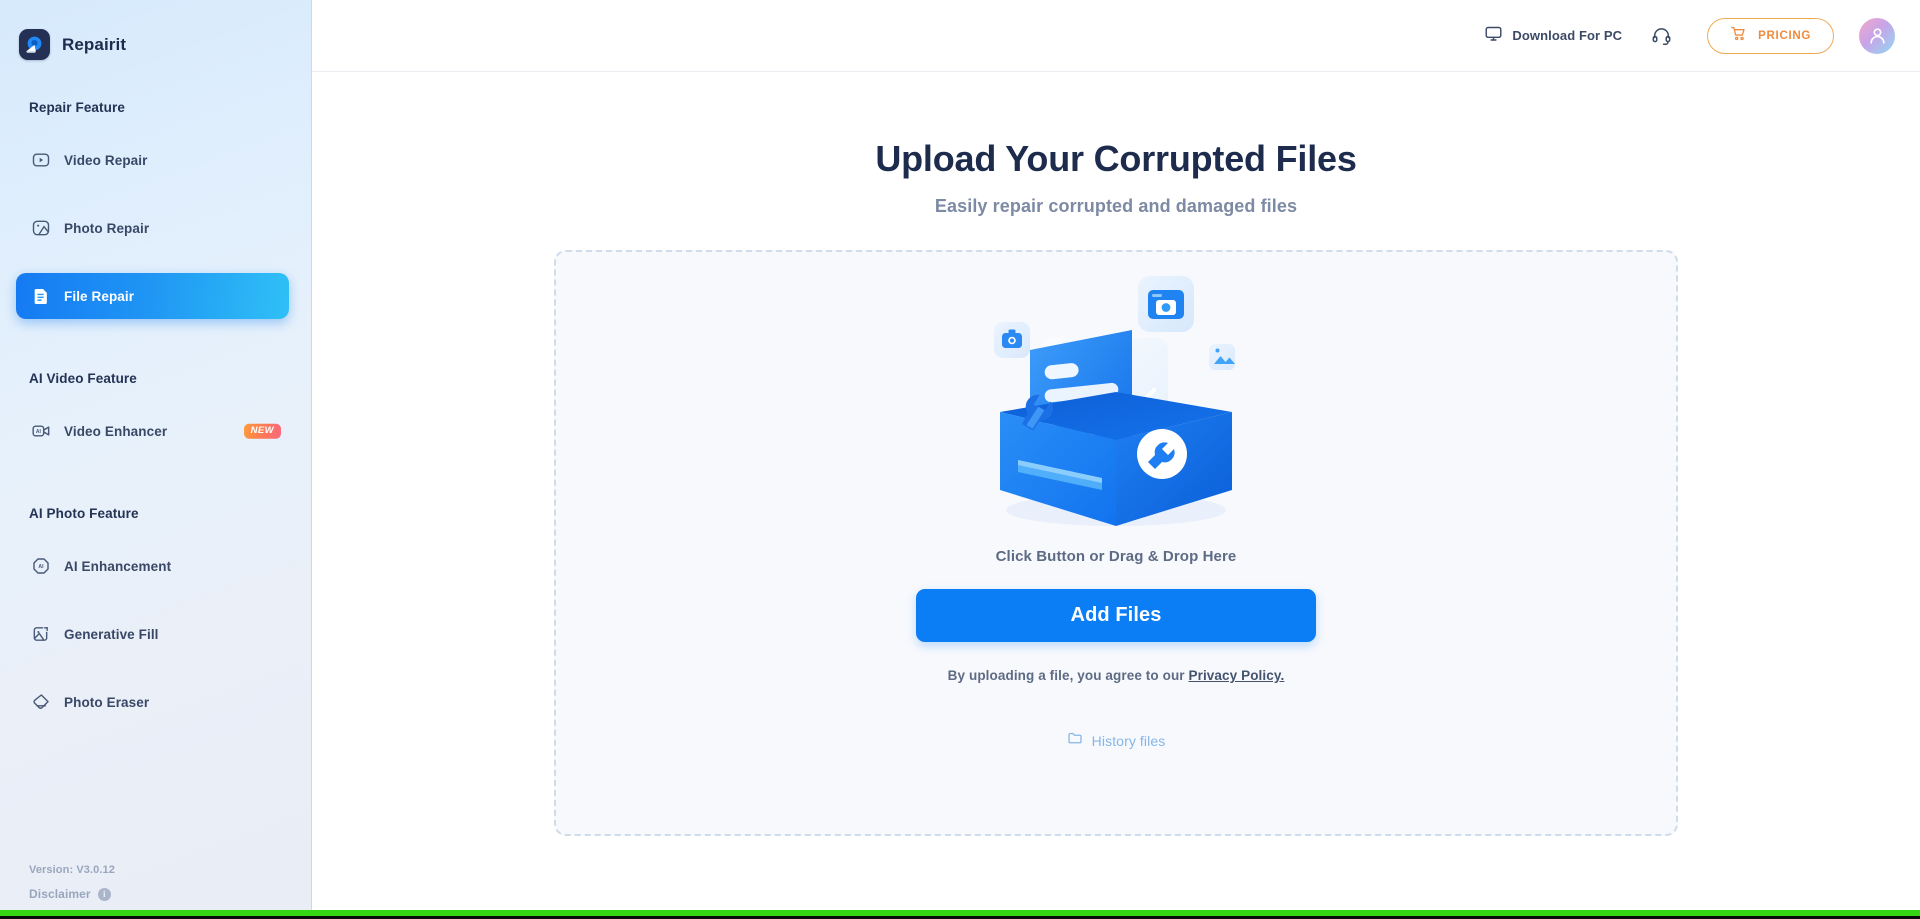  Describe the element at coordinates (41, 160) in the screenshot. I see `video-play-icon` at that location.